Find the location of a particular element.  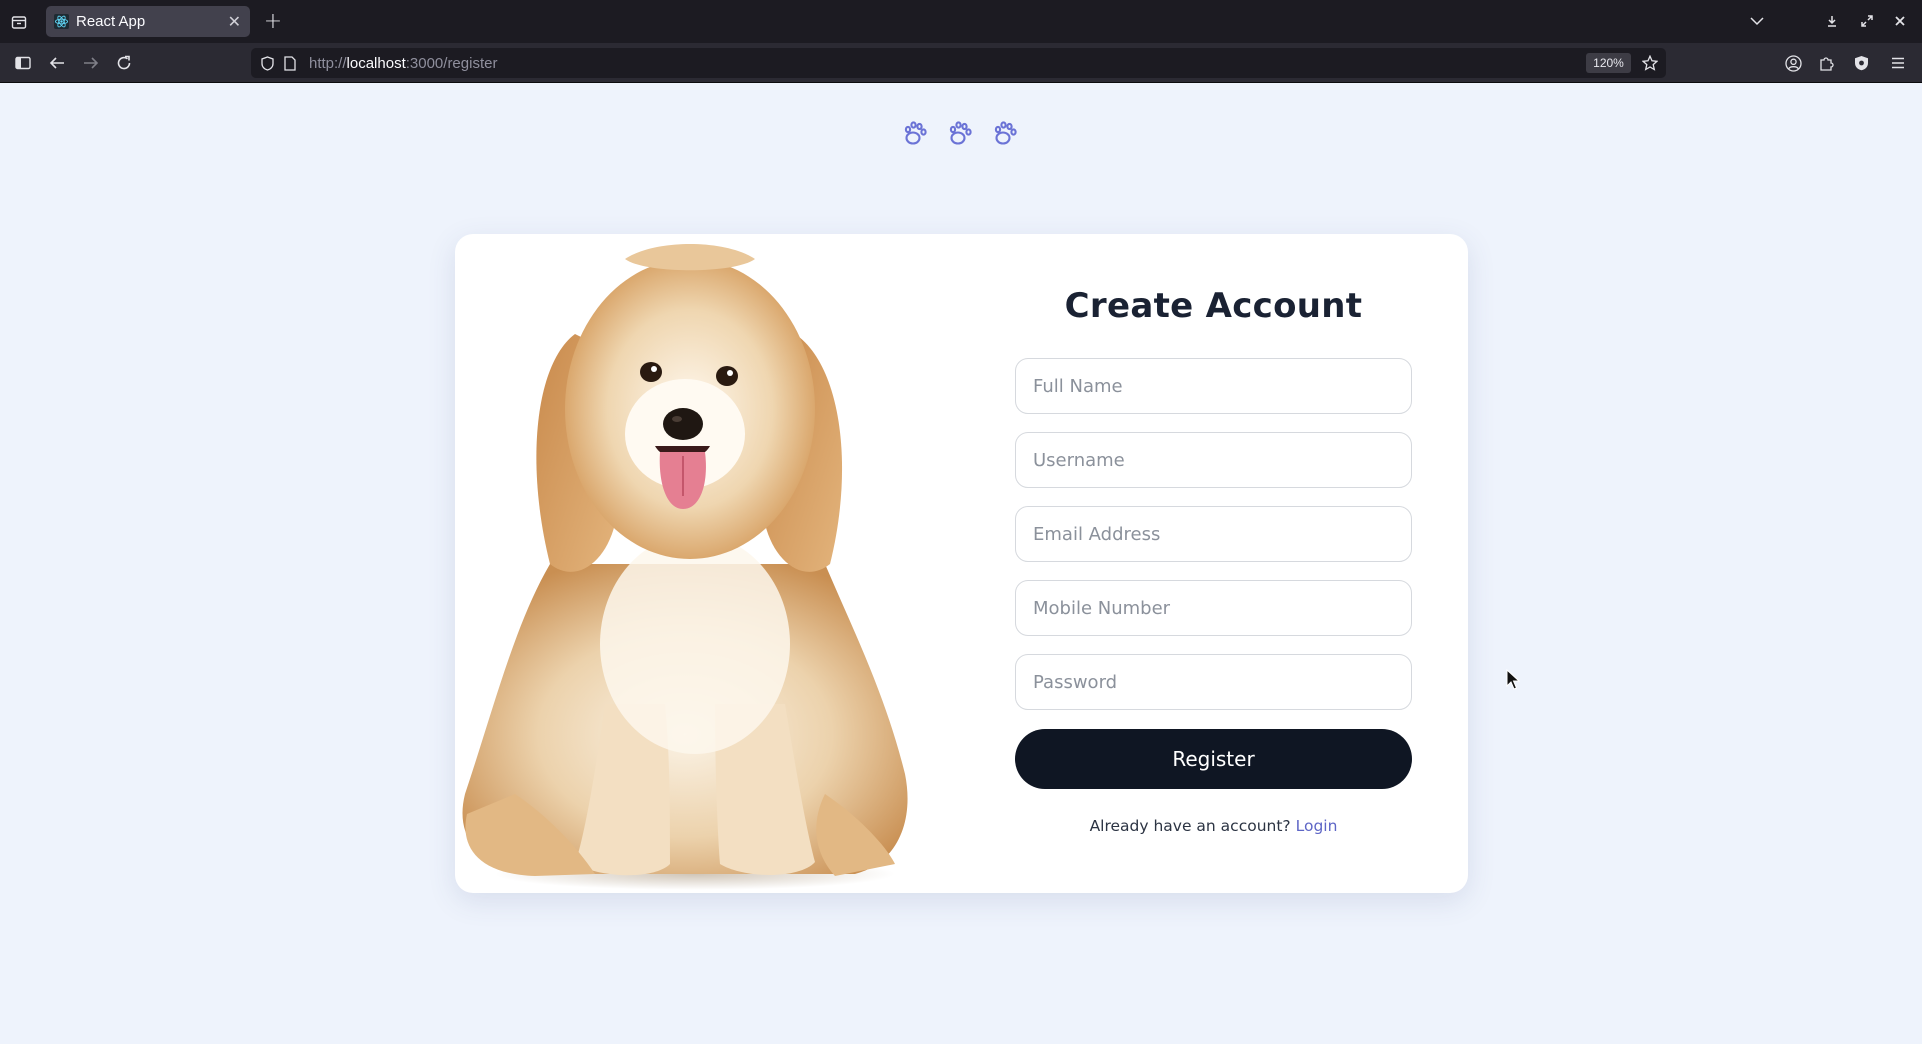

mouse-pointer-icon is located at coordinates (1513, 679).